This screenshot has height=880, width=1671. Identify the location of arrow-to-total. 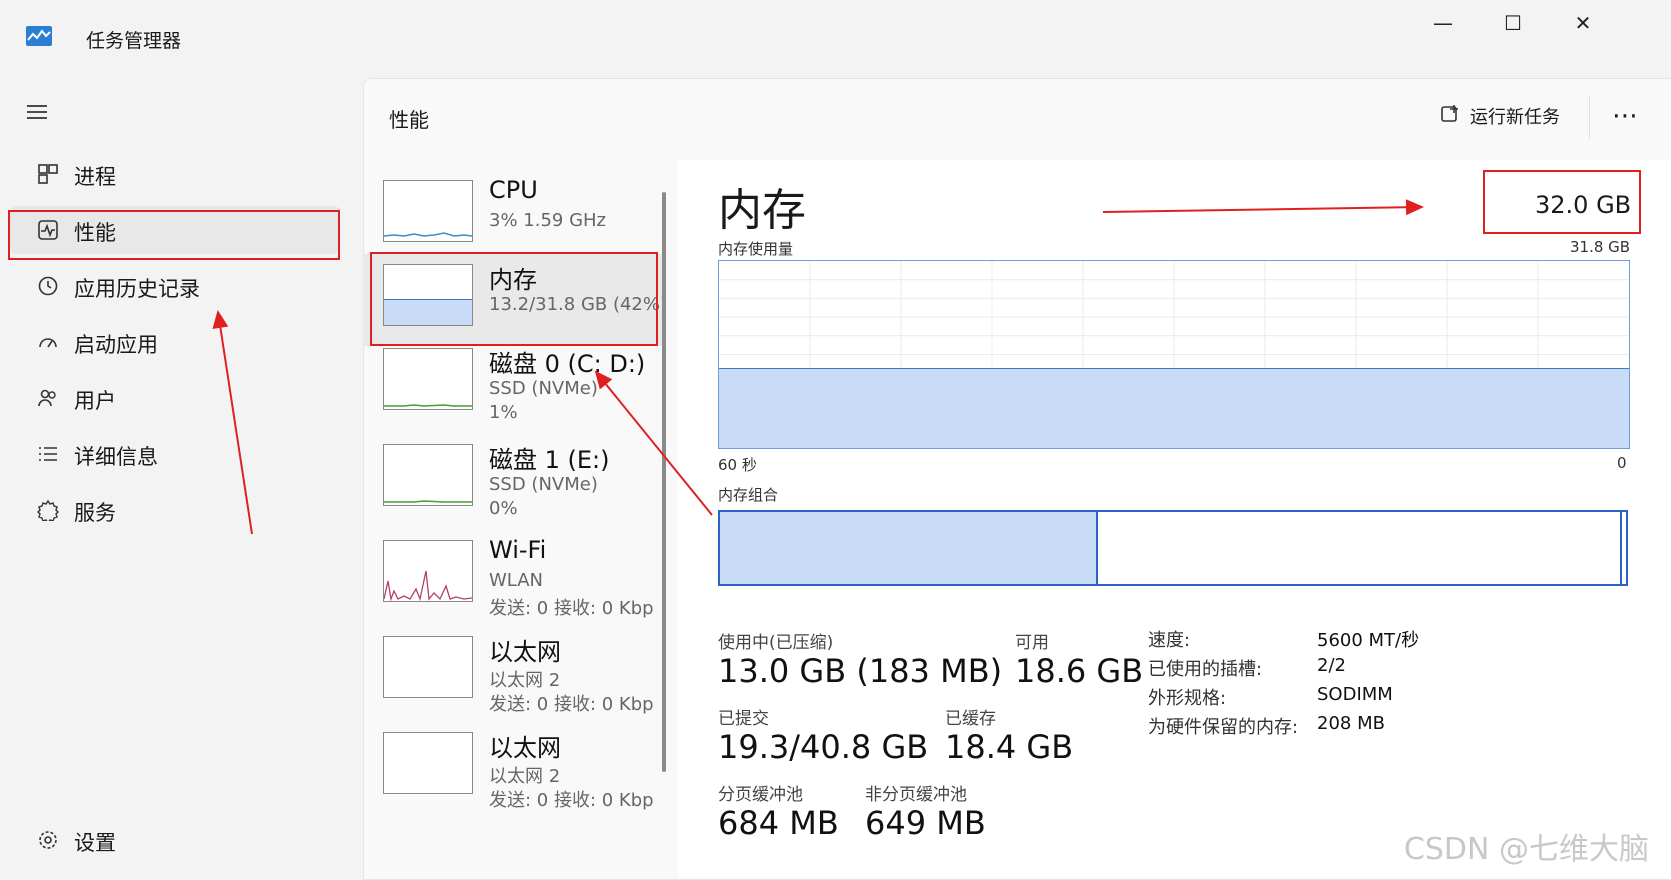
(1263, 207).